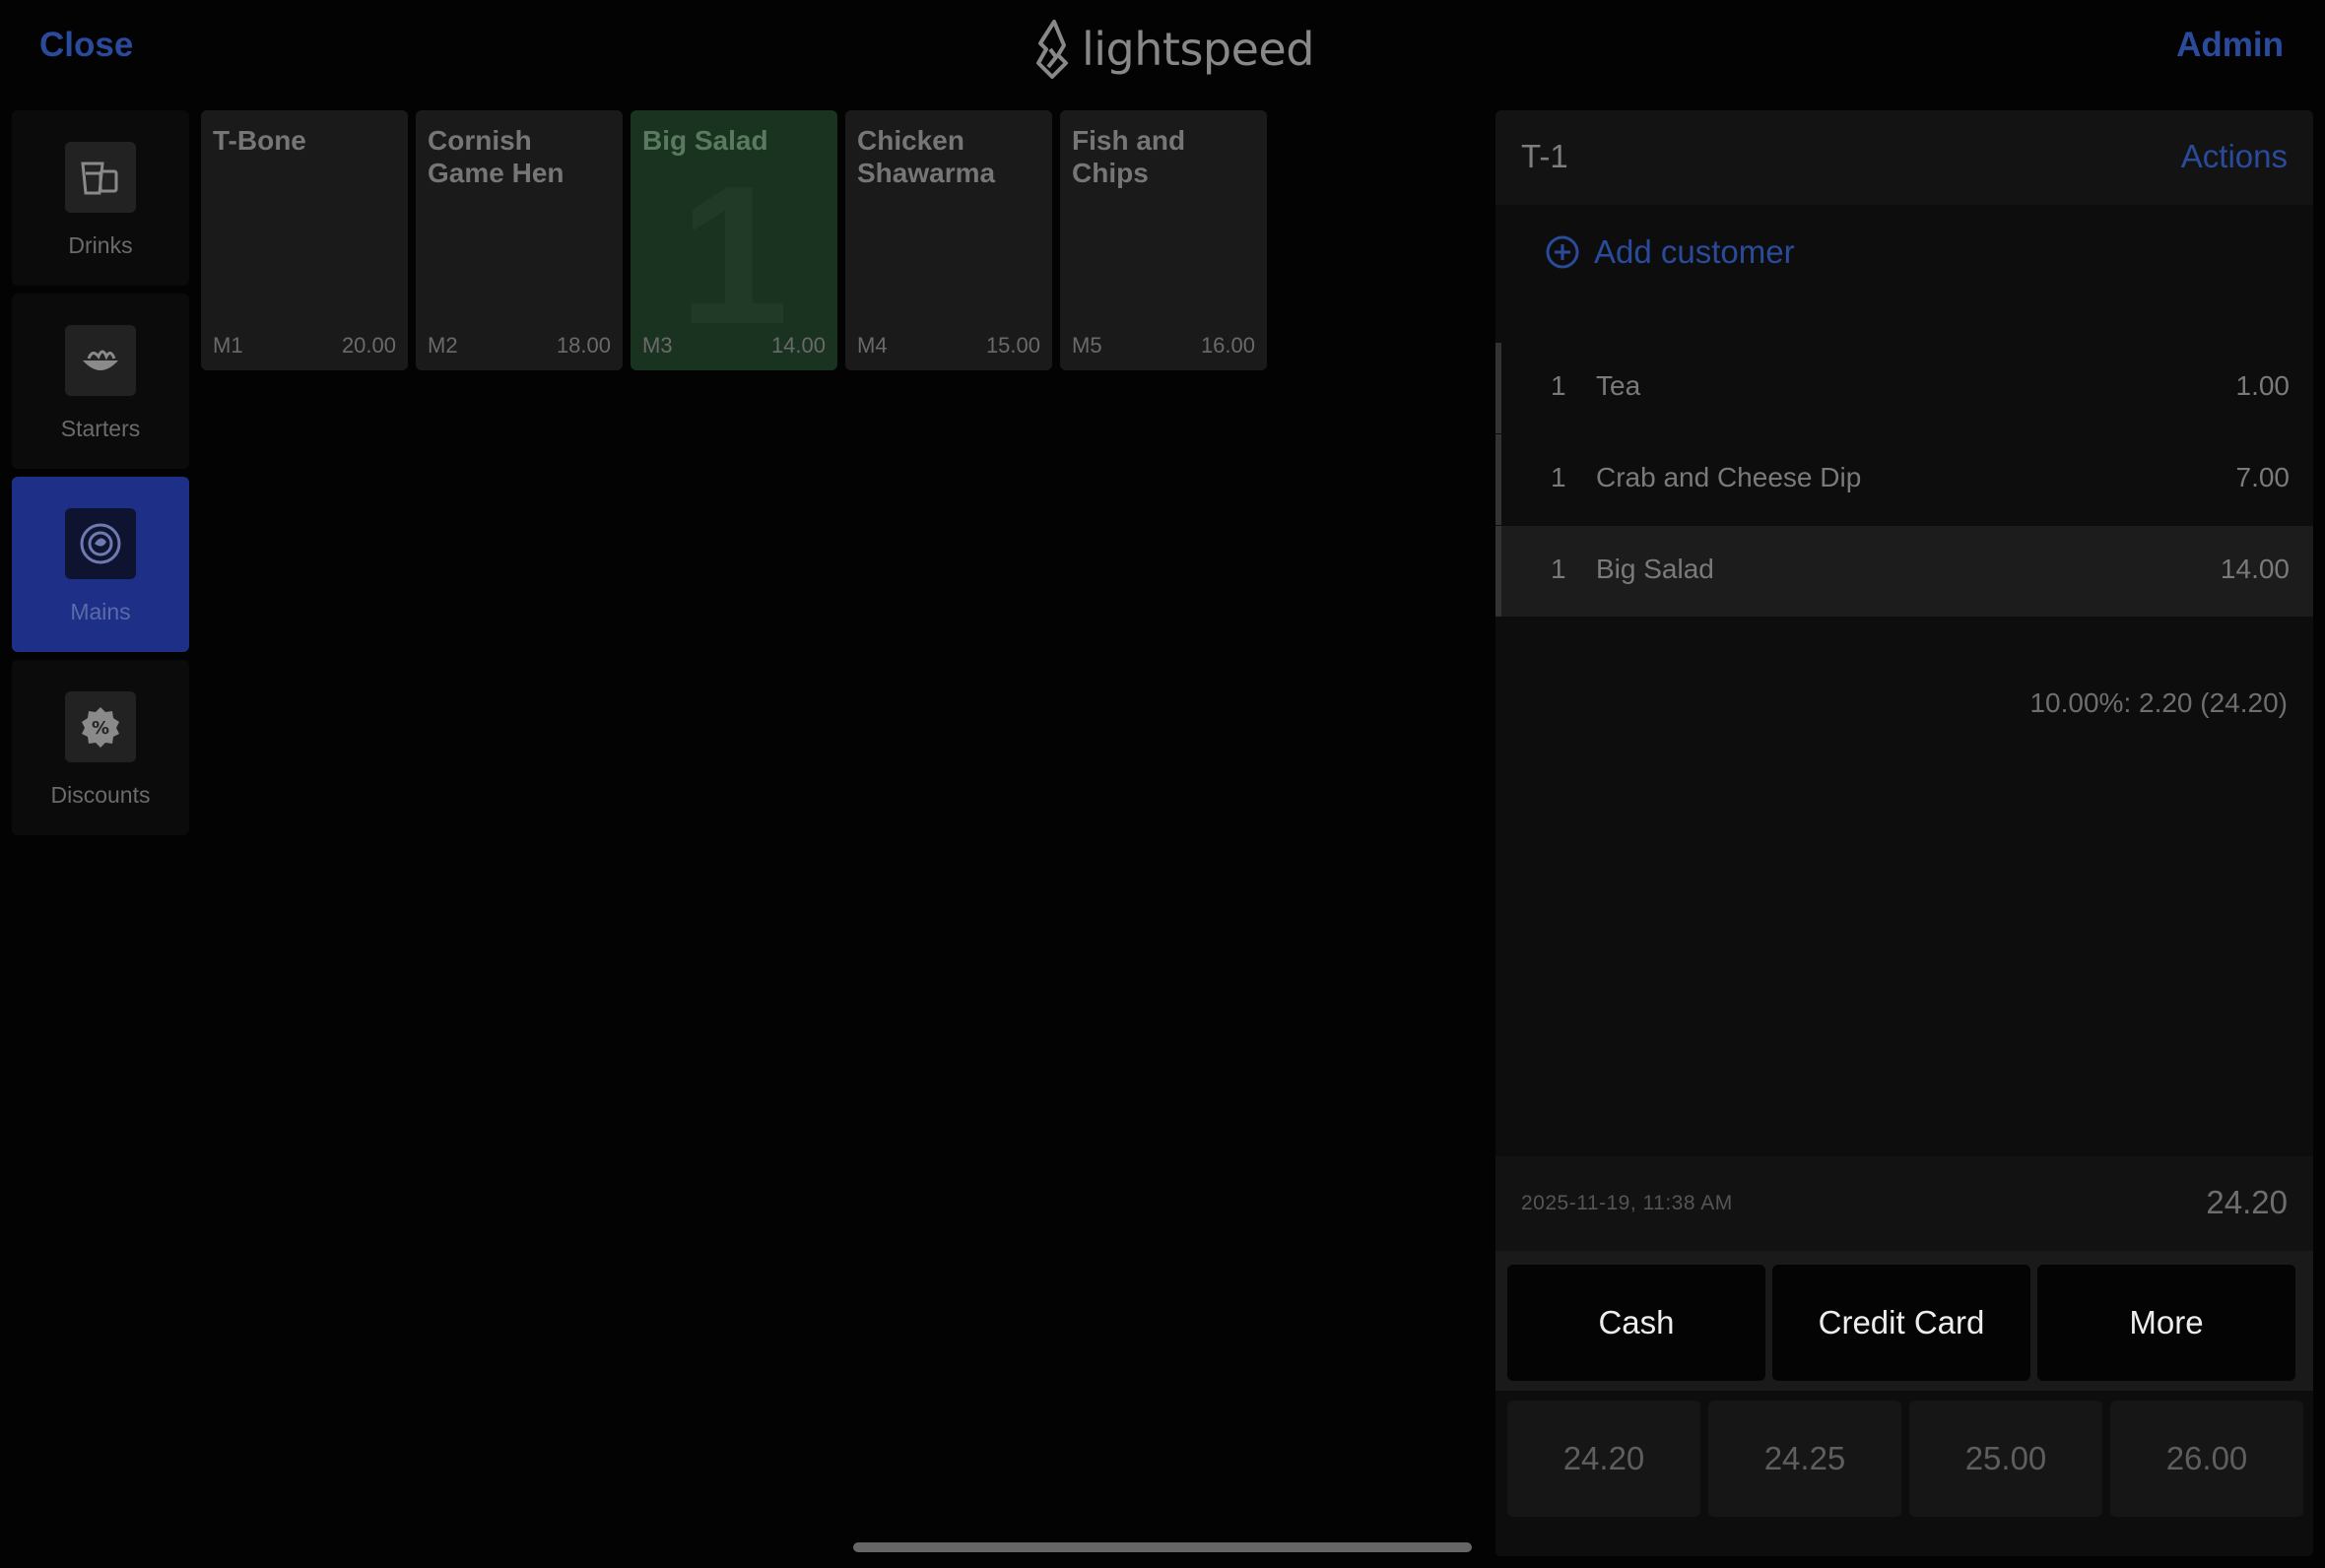  I want to click on menu-item-name: Cornish Game Hen, so click(497, 157).